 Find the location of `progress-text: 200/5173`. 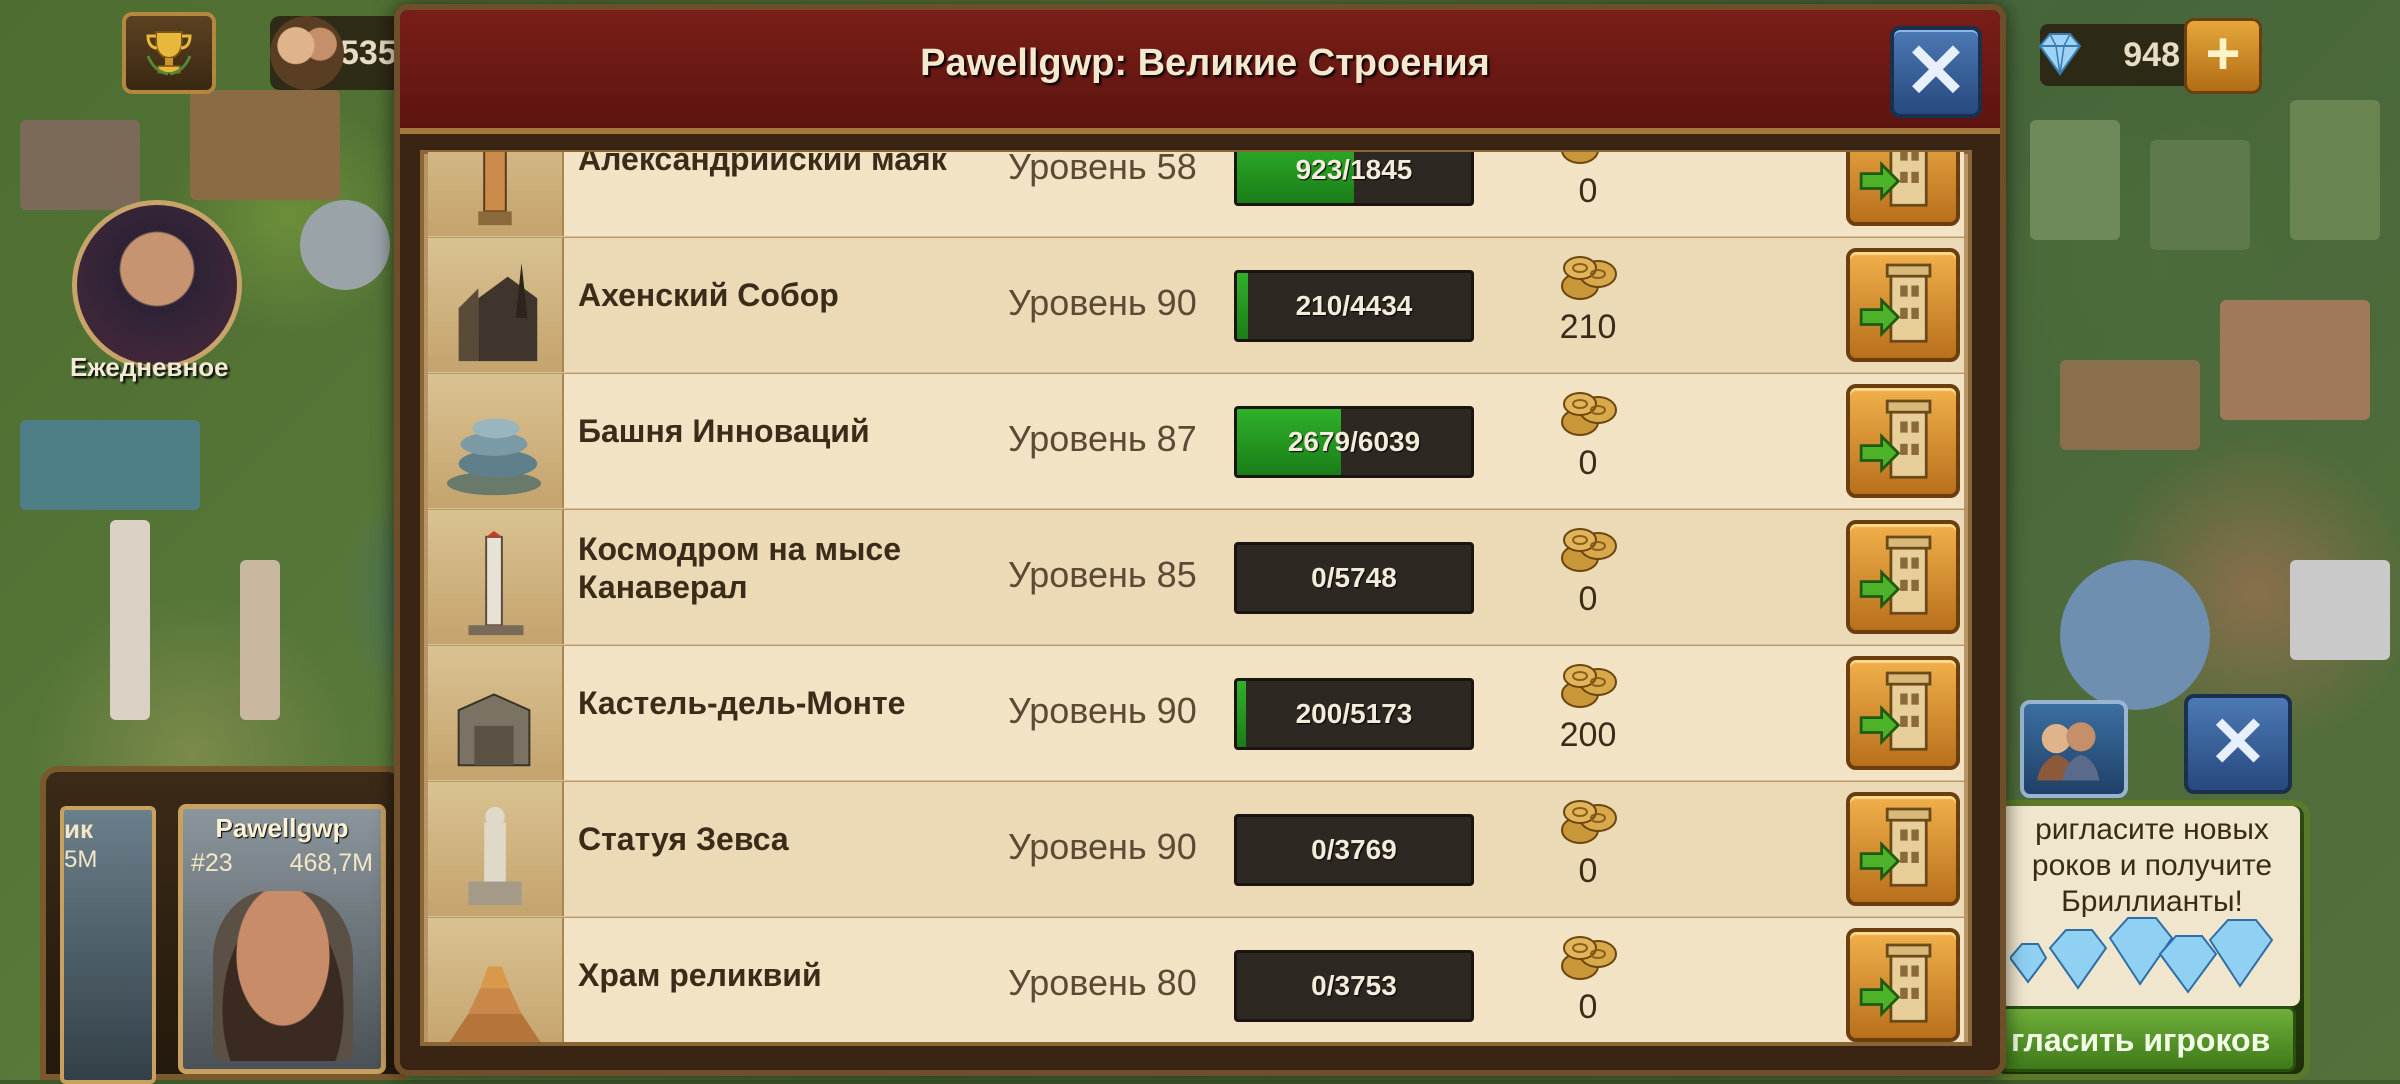

progress-text: 200/5173 is located at coordinates (1354, 713).